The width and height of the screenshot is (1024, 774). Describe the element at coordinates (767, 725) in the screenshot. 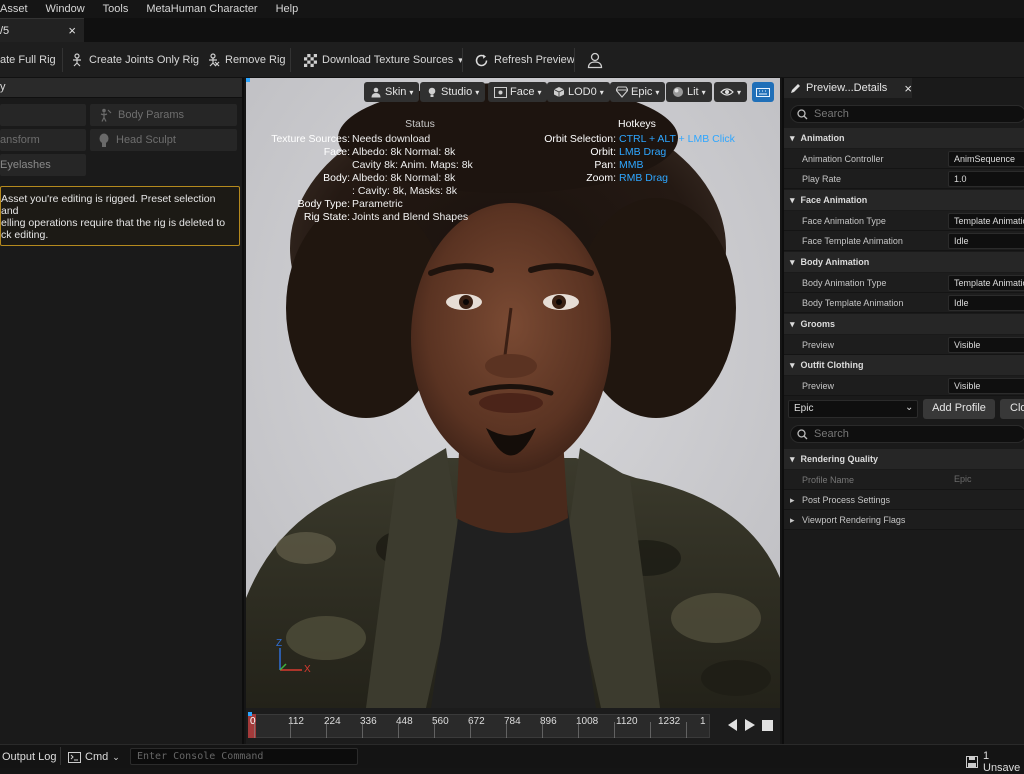

I see `stop-icon` at that location.